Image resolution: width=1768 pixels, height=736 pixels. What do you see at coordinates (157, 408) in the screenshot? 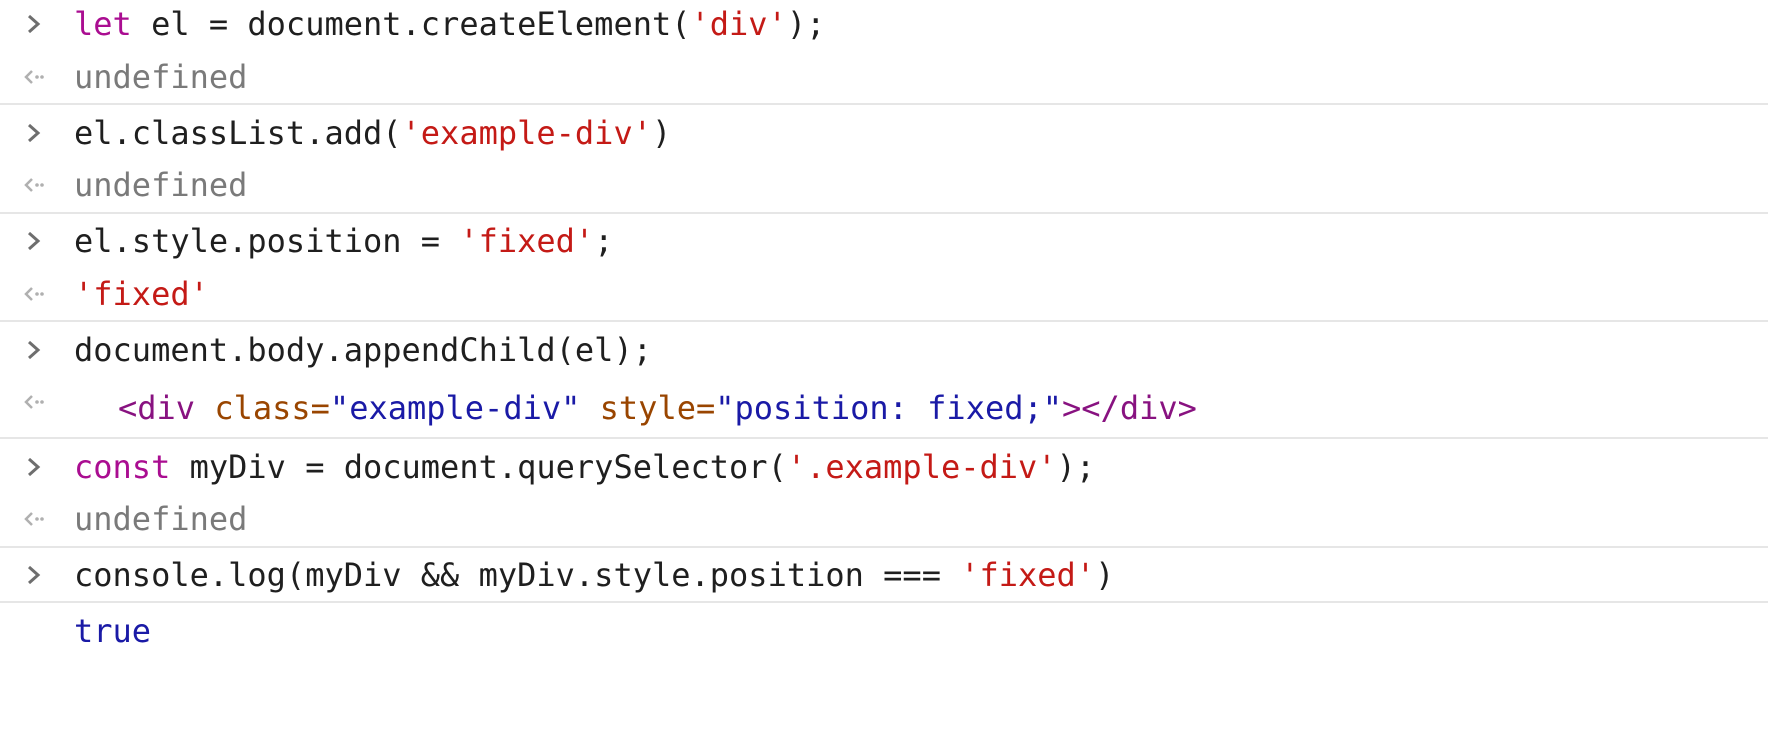
I see `html-tag: <div` at bounding box center [157, 408].